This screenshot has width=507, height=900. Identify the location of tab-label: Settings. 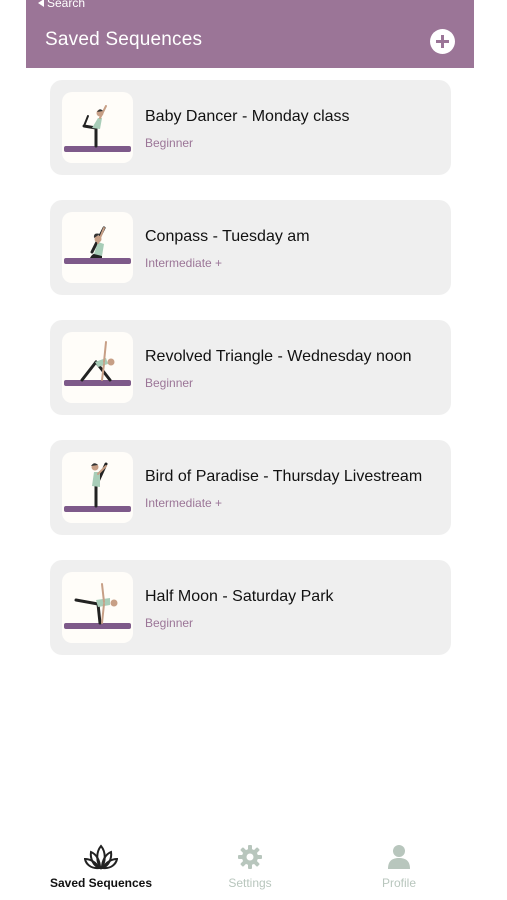
(250, 883).